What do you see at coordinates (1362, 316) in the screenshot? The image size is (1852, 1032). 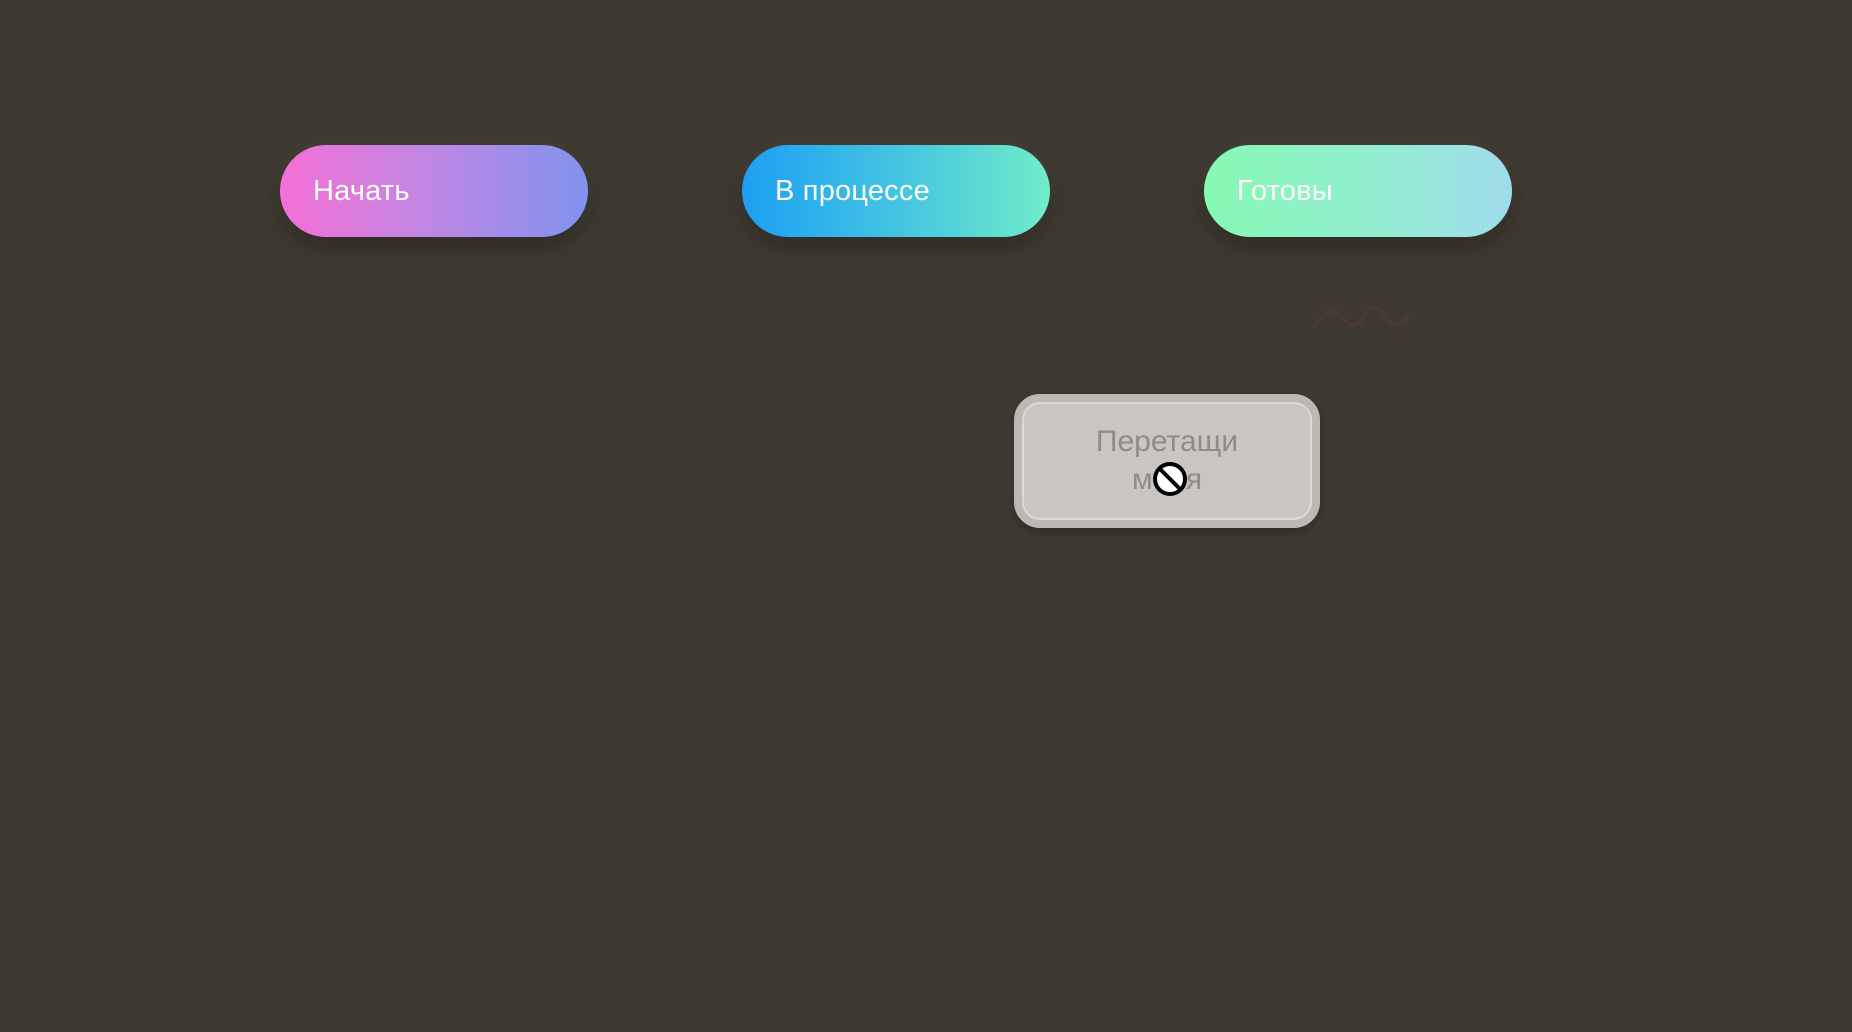 I see `faint-drop-mark` at bounding box center [1362, 316].